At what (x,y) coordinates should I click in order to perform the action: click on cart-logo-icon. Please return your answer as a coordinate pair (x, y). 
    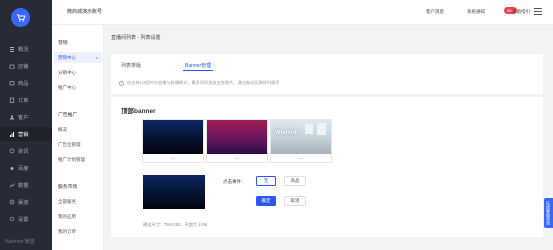
    Looking at the image, I should click on (21, 18).